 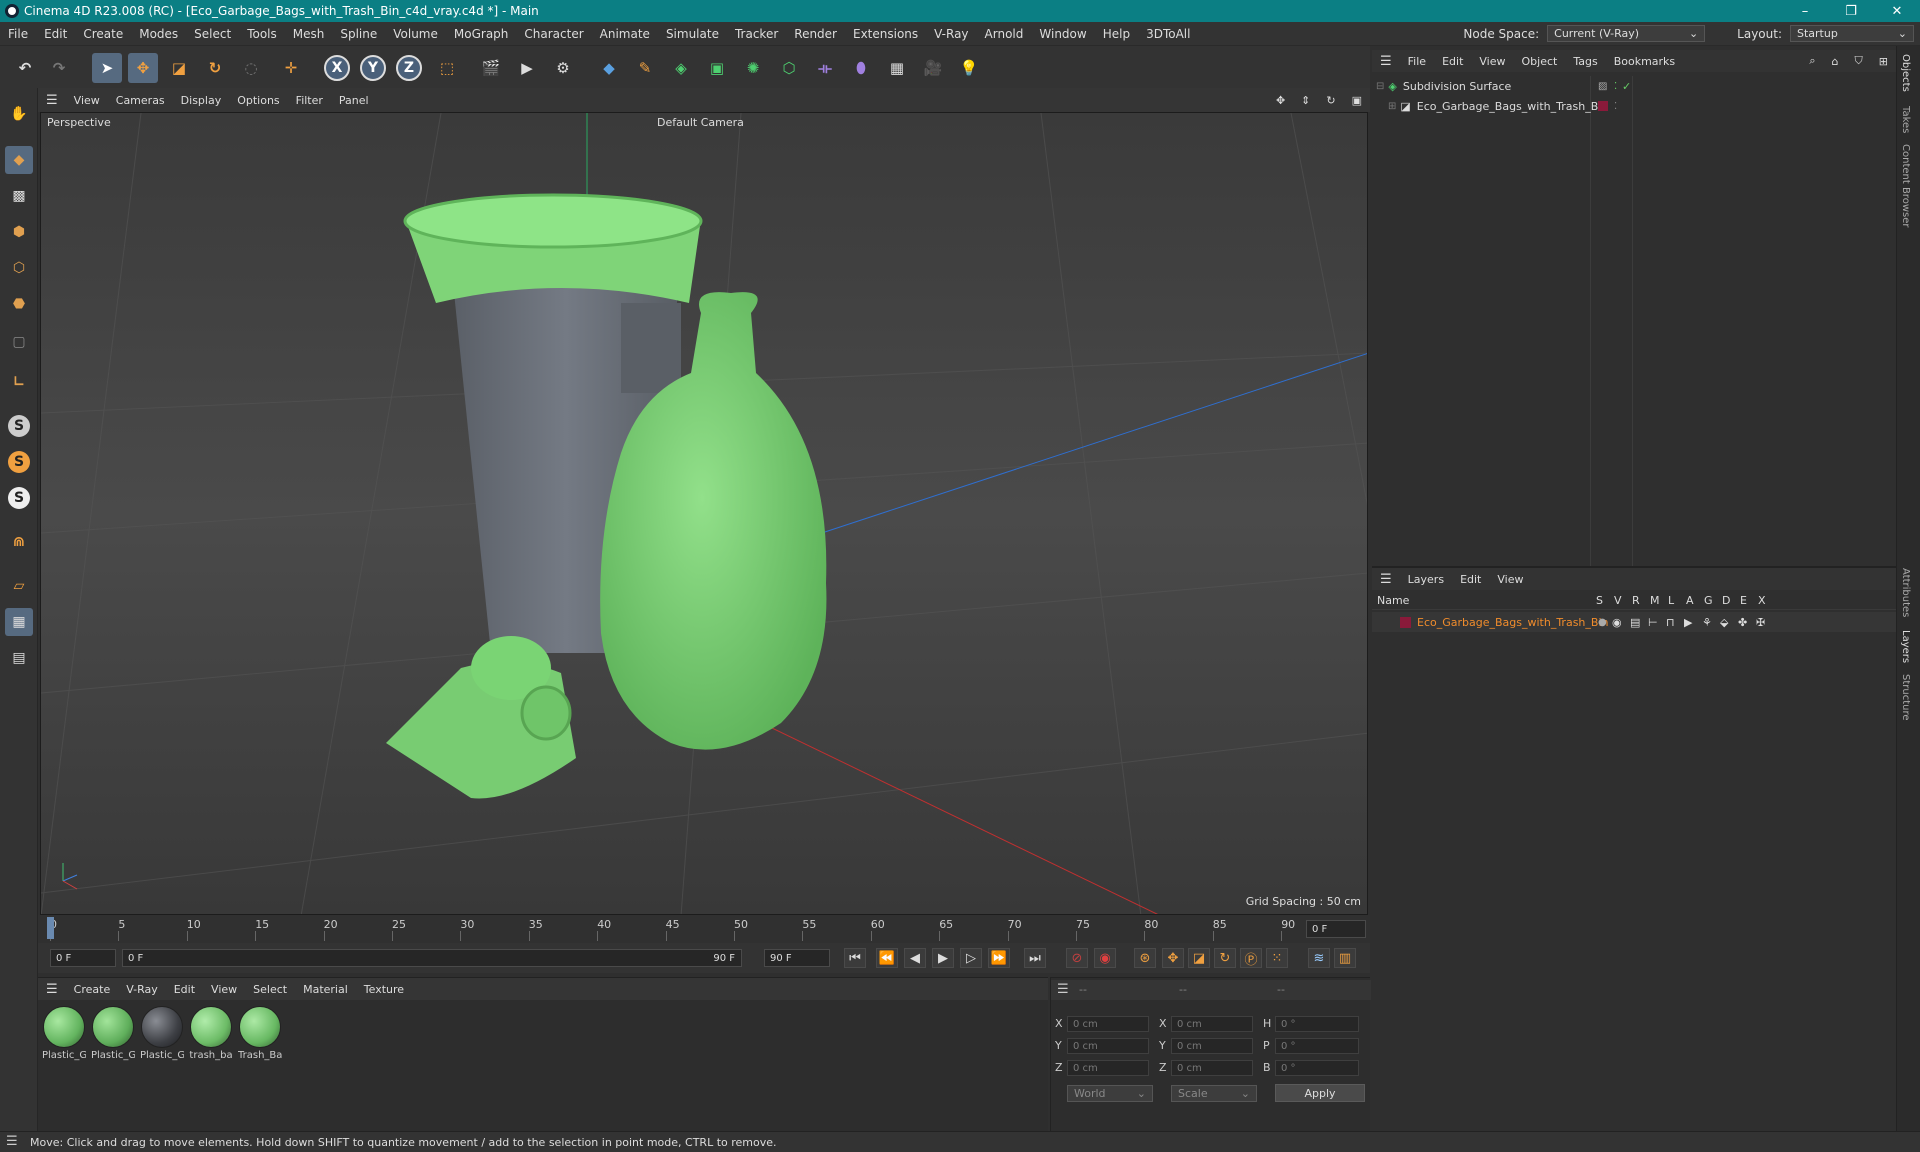 I want to click on snap-workplane-button: S, so click(x=19, y=498).